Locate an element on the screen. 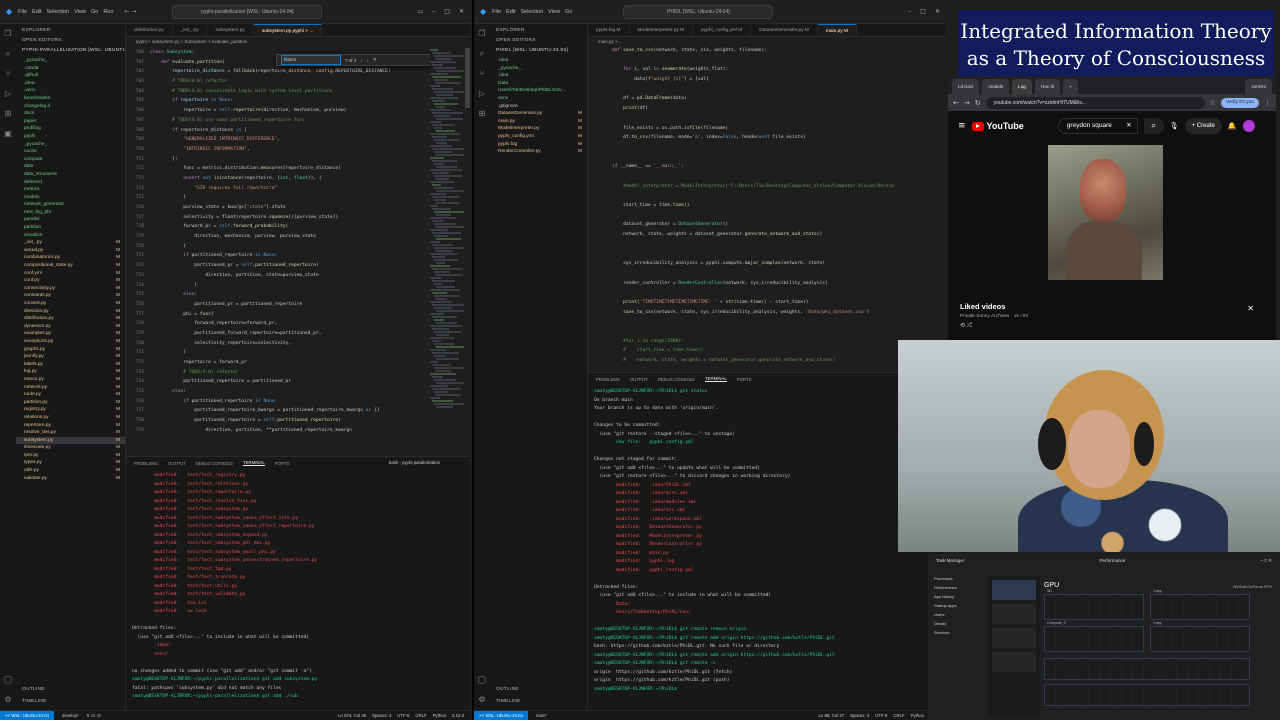 This screenshot has width=1280, height=720. tree-item: visualize is located at coordinates (70, 236).